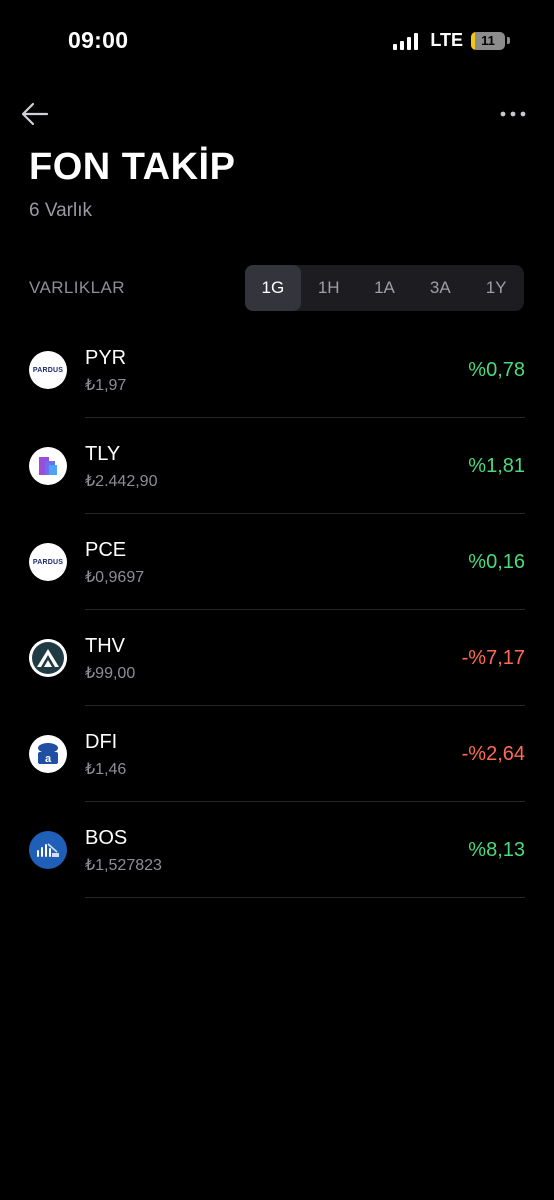  I want to click on asset-row-pce: PARDUS PCE ₺0,9697 %0,16, so click(277, 562).